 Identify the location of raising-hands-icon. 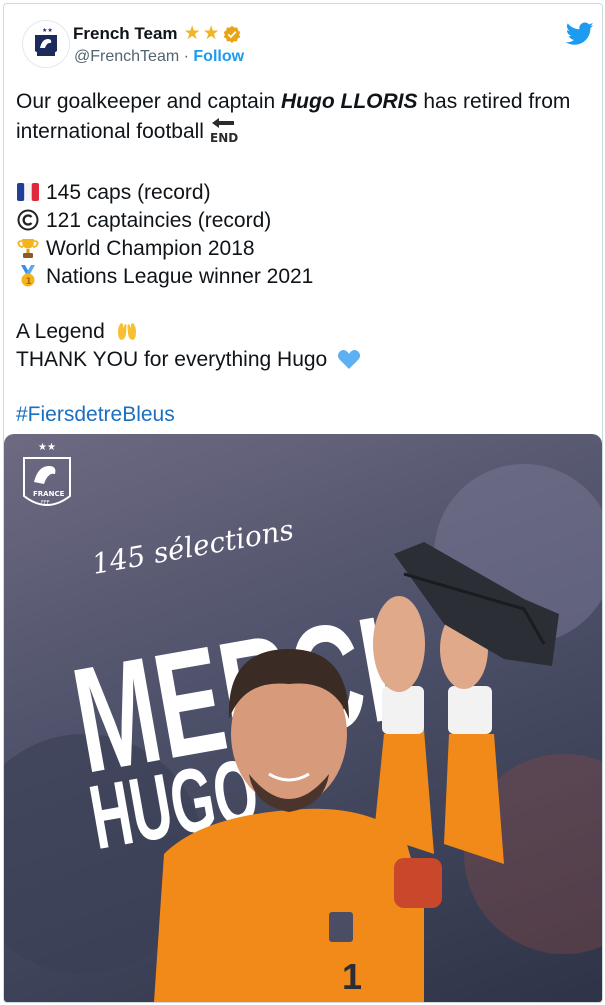
(126, 331).